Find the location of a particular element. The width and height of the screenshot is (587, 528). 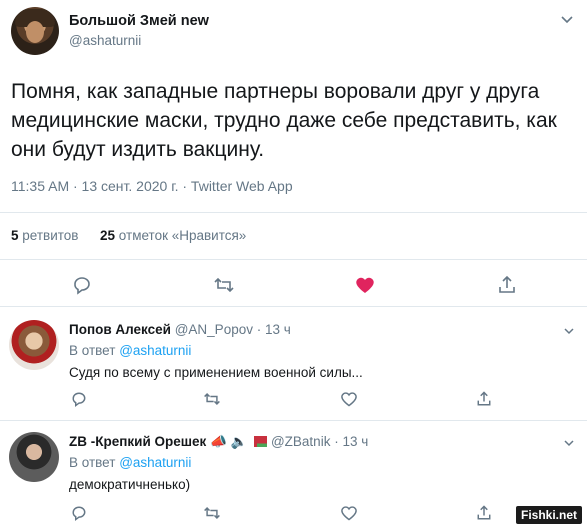

likes-stat: 25 отметок «Нравится» is located at coordinates (173, 235).